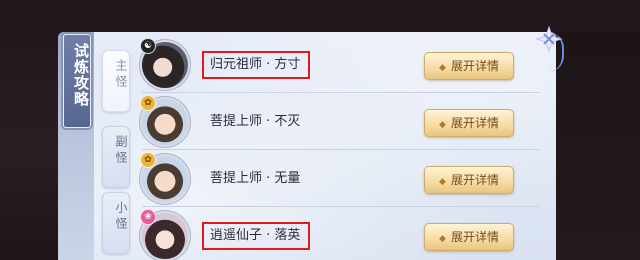 The height and width of the screenshot is (260, 640). What do you see at coordinates (598, 146) in the screenshot?
I see `background-shadow` at bounding box center [598, 146].